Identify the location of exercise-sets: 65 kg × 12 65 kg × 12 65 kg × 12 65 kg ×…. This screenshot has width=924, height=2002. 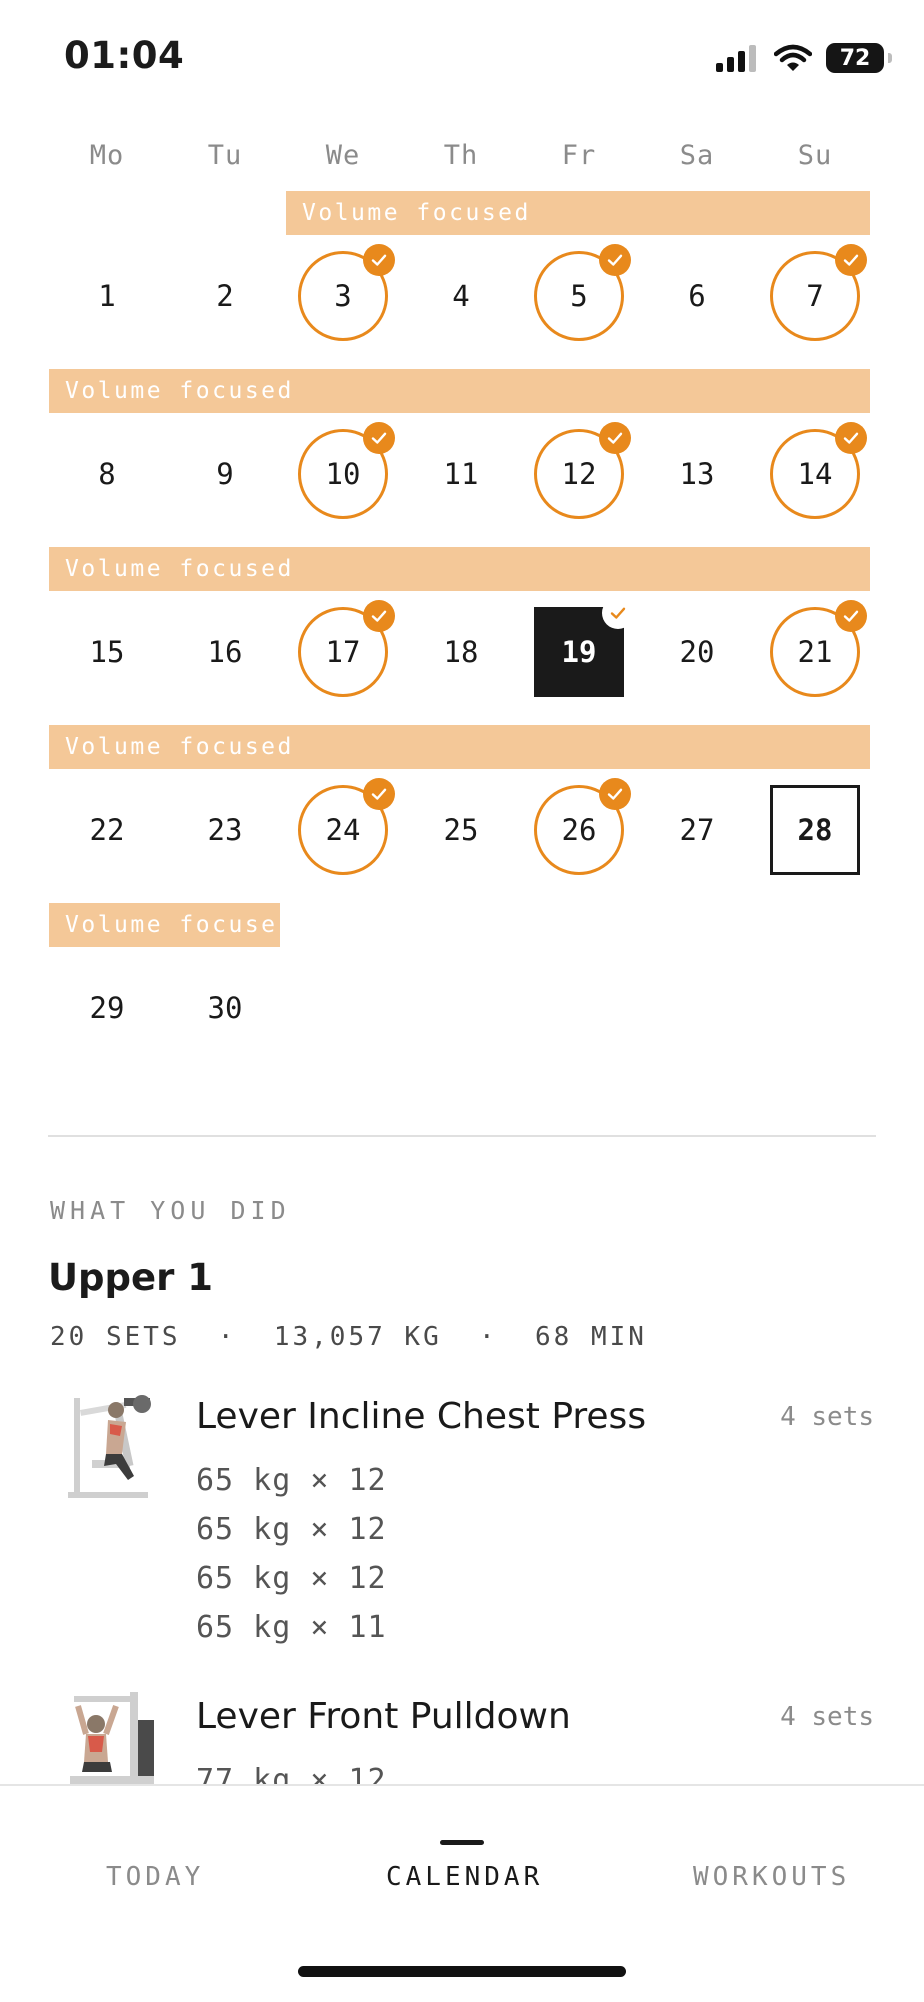
(291, 1554).